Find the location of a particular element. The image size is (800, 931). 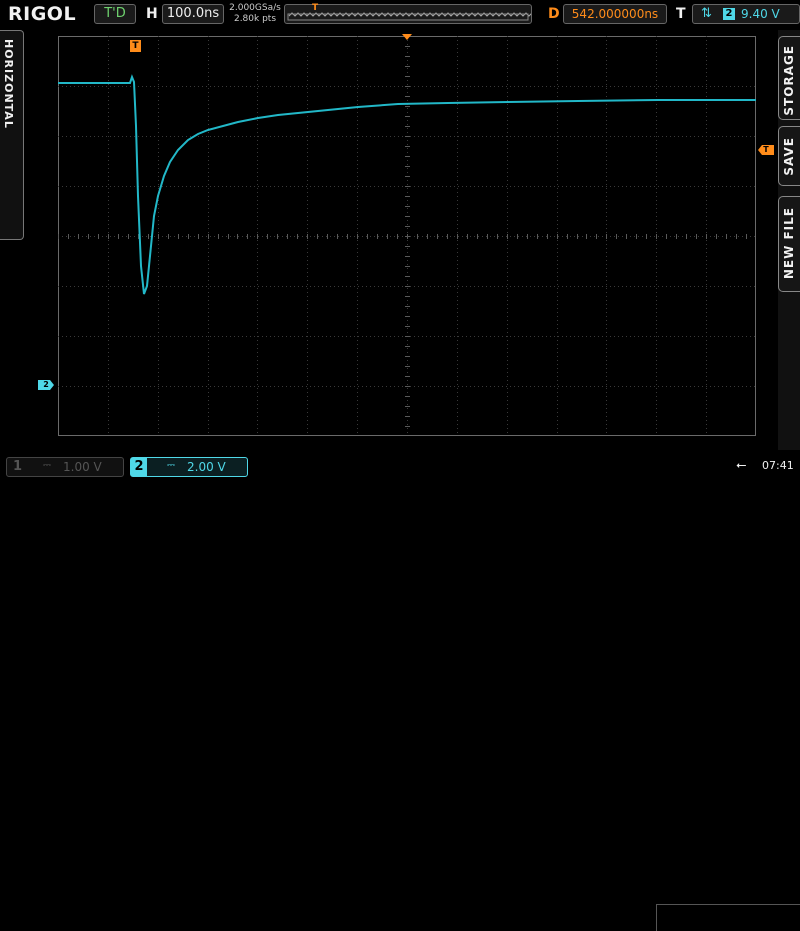

edge-both-icon: ⇅ is located at coordinates (706, 13).